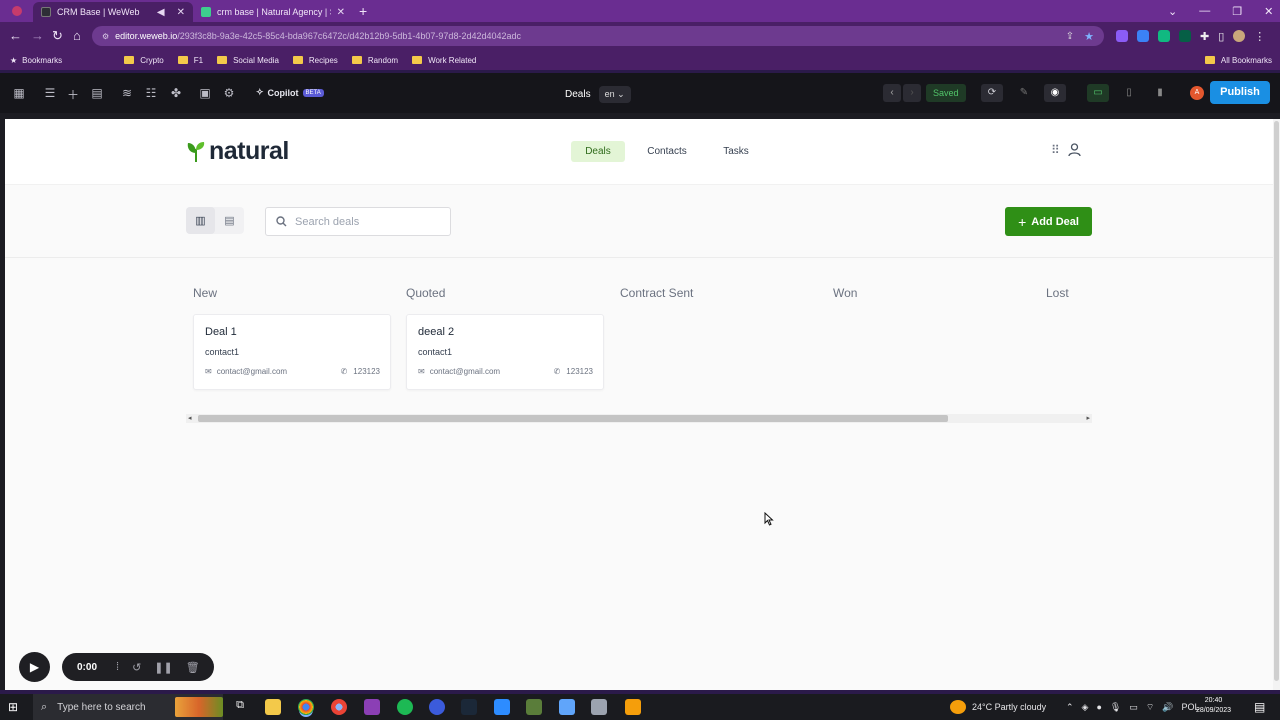 The width and height of the screenshot is (1280, 720). I want to click on search-deals-input, so click(370, 221).